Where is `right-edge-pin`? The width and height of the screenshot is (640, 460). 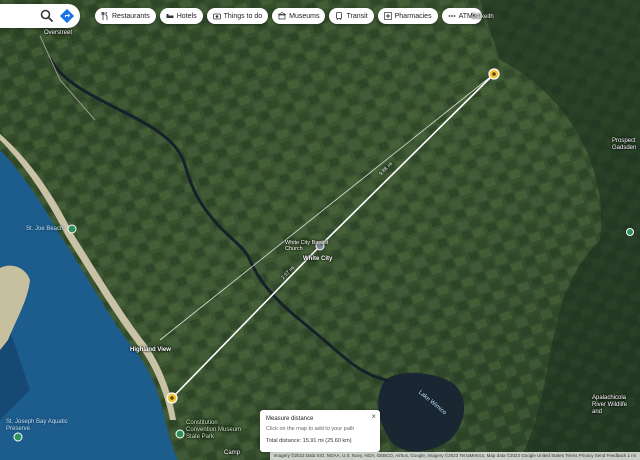 right-edge-pin is located at coordinates (630, 232).